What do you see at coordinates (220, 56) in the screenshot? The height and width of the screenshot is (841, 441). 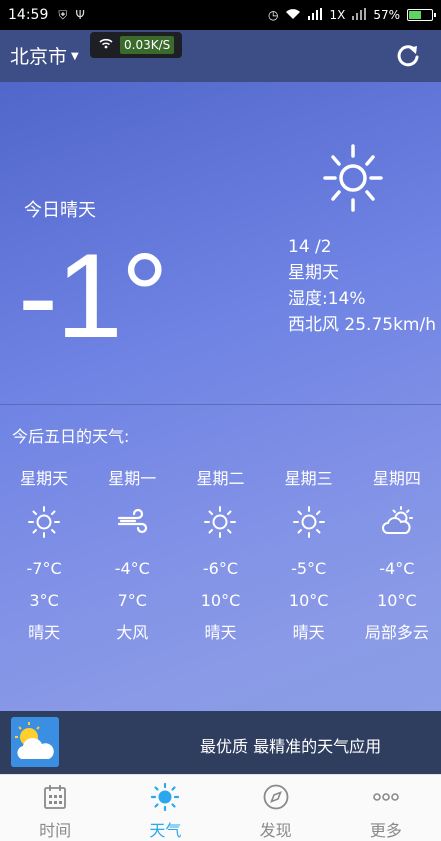 I see `app-header: 北京市 ▼ 0.03K/S` at bounding box center [220, 56].